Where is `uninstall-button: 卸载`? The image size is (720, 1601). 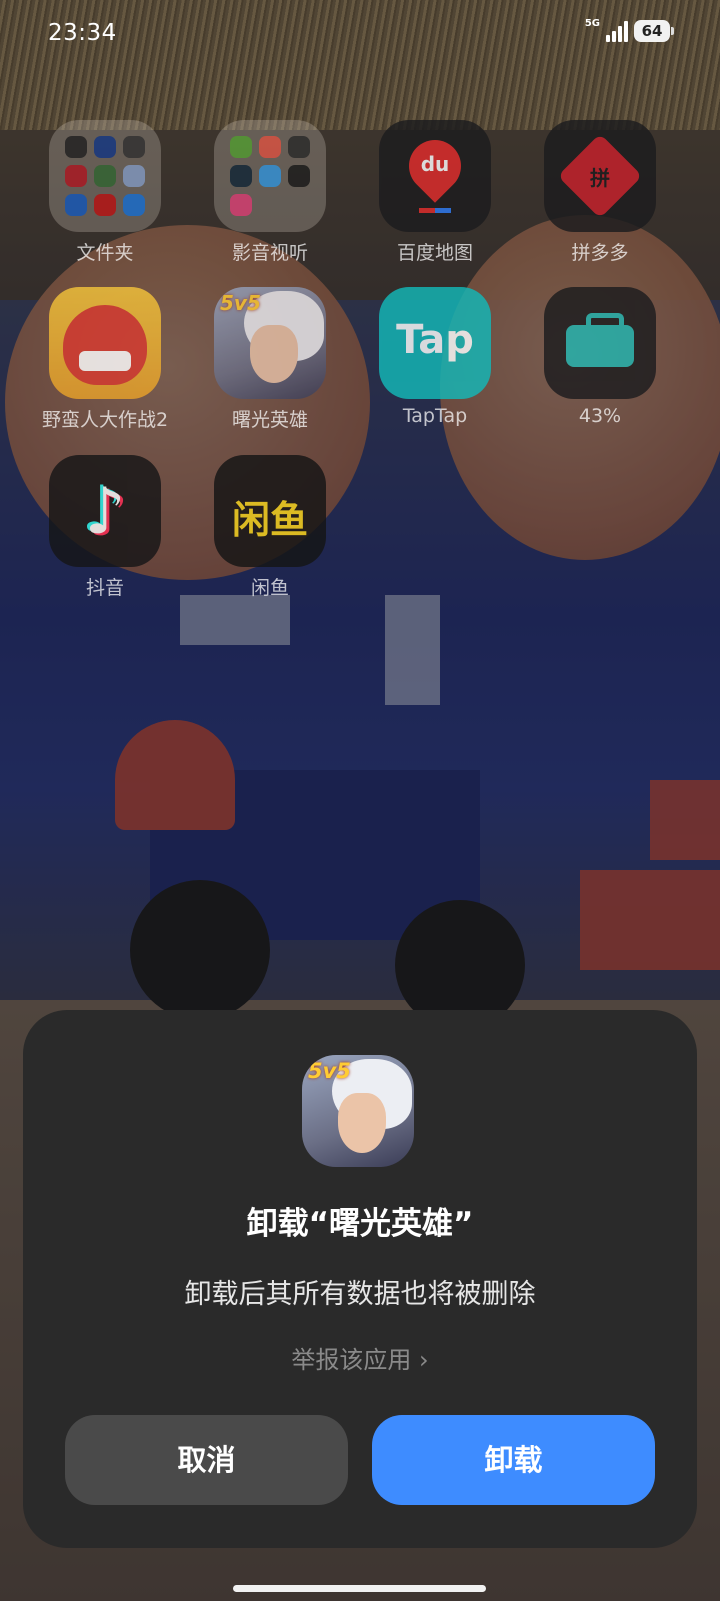 uninstall-button: 卸载 is located at coordinates (513, 1460).